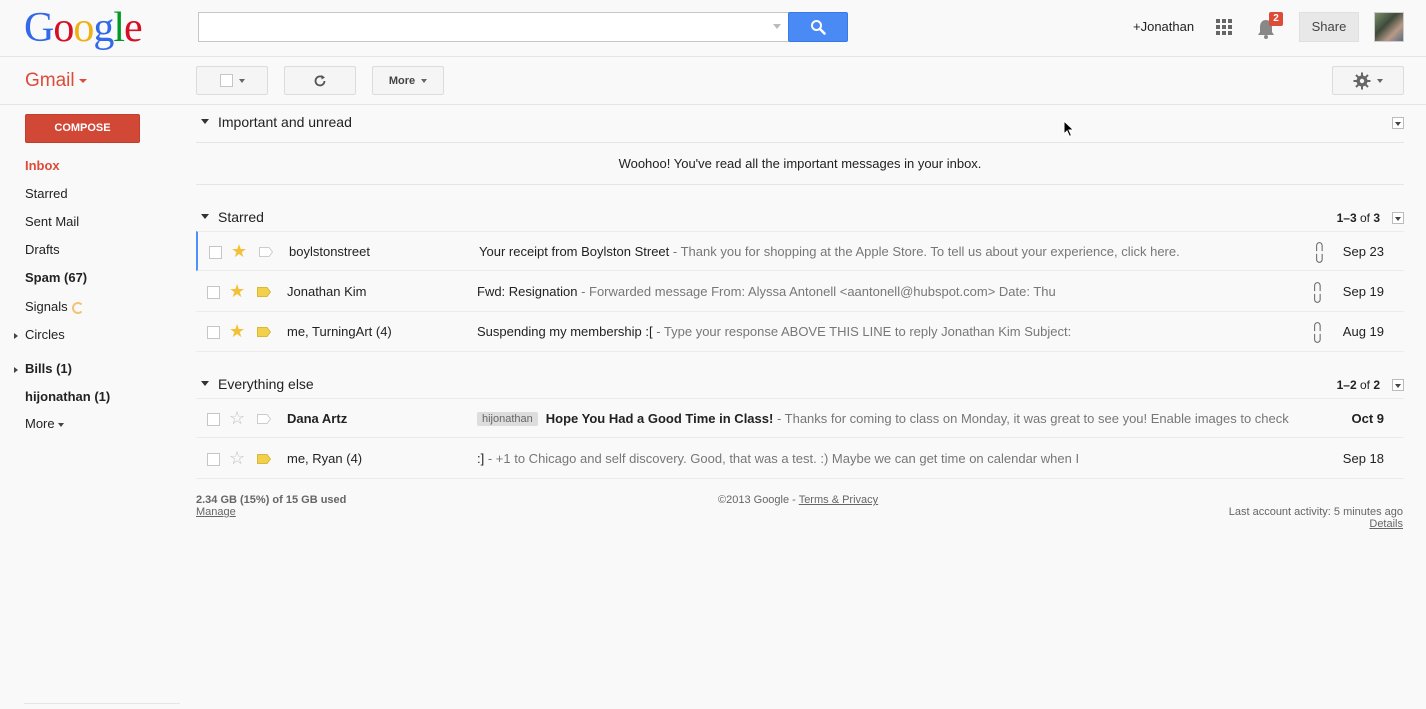 Image resolution: width=1426 pixels, height=709 pixels. I want to click on expand-bills-icon, so click(16, 370).